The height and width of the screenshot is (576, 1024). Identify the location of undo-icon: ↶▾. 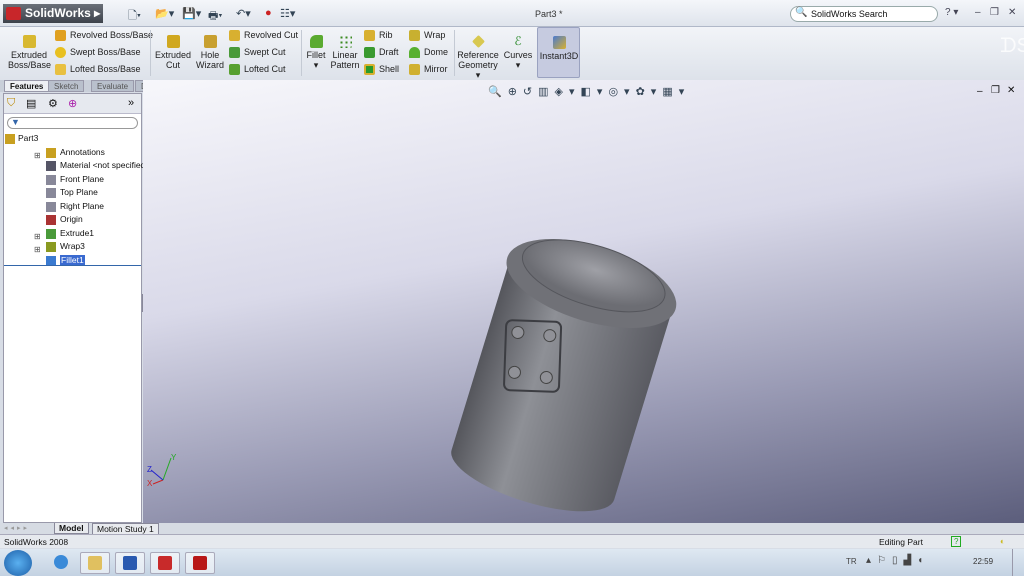
(243, 13).